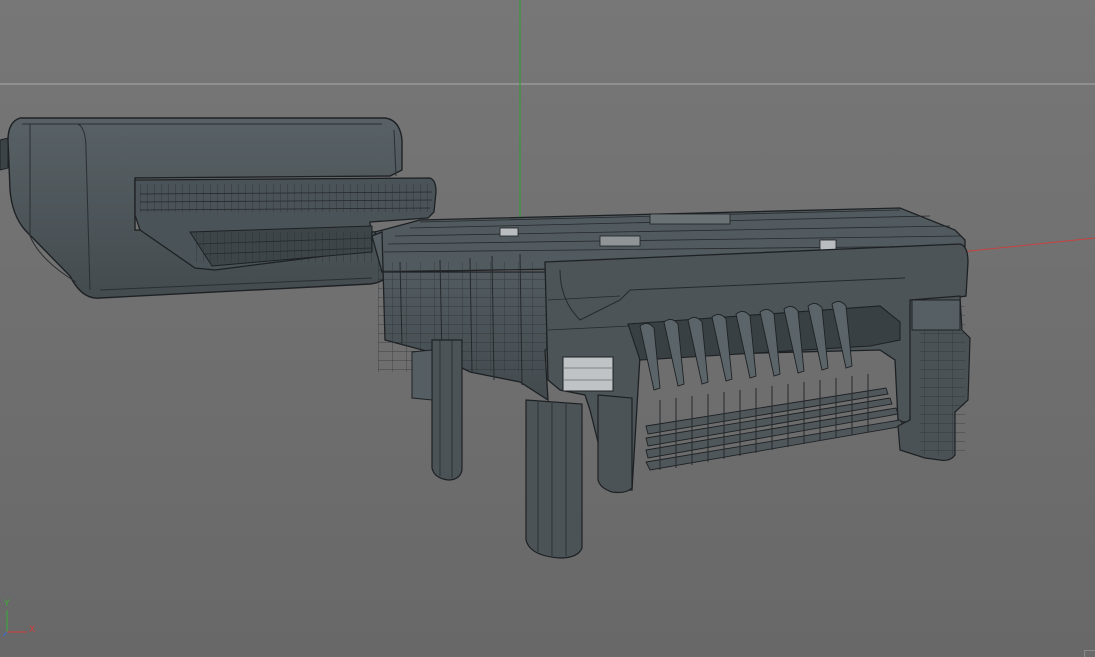 The height and width of the screenshot is (657, 1095). I want to click on axis-gizmo: Y X, so click(20, 619).